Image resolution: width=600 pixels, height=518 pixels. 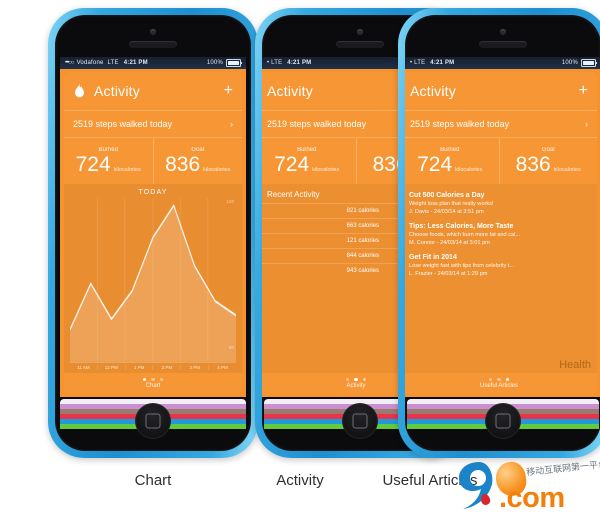 What do you see at coordinates (362, 211) in the screenshot?
I see `row-calories: 821 calories` at bounding box center [362, 211].